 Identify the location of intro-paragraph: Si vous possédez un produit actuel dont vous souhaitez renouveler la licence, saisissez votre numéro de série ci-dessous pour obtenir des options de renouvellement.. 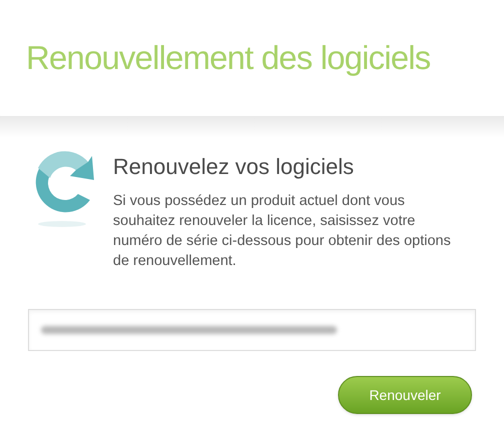
(282, 231).